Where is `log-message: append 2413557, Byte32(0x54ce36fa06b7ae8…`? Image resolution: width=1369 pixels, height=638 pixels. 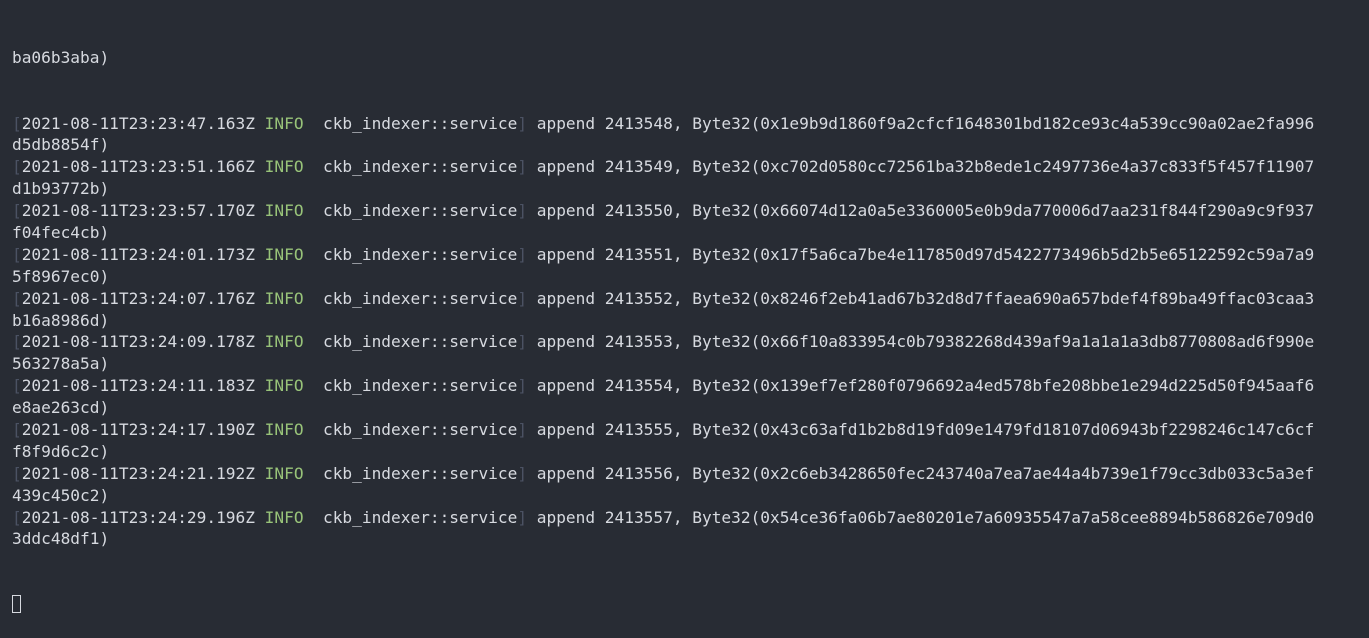
log-message: append 2413557, Byte32(0x54ce36fa06b7ae8… is located at coordinates (925, 517).